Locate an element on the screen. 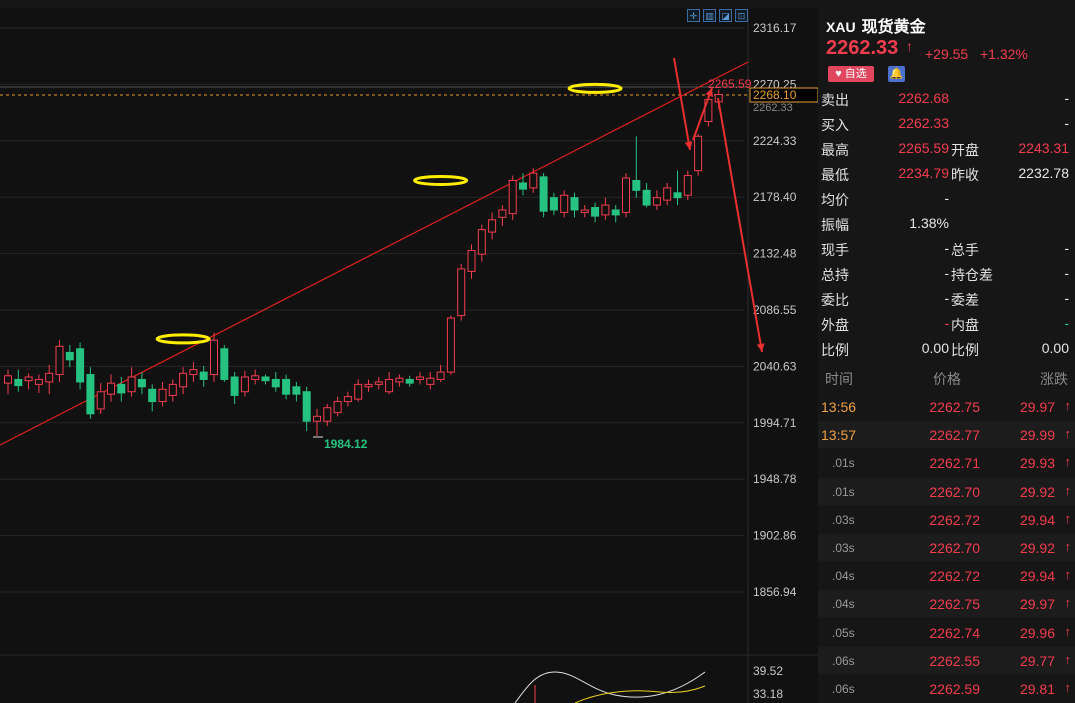  tick-price: 2262.70 is located at coordinates (954, 548).